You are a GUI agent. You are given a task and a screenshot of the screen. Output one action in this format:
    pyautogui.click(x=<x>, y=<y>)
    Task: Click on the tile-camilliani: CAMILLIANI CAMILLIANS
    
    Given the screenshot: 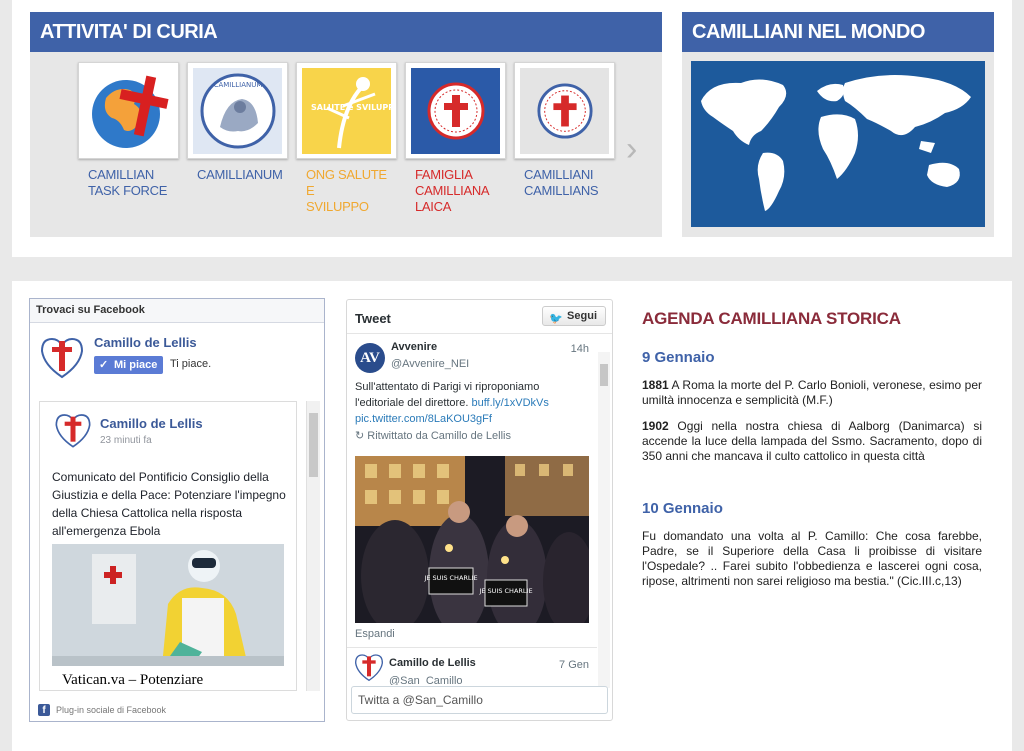 What is the action you would take?
    pyautogui.click(x=564, y=138)
    